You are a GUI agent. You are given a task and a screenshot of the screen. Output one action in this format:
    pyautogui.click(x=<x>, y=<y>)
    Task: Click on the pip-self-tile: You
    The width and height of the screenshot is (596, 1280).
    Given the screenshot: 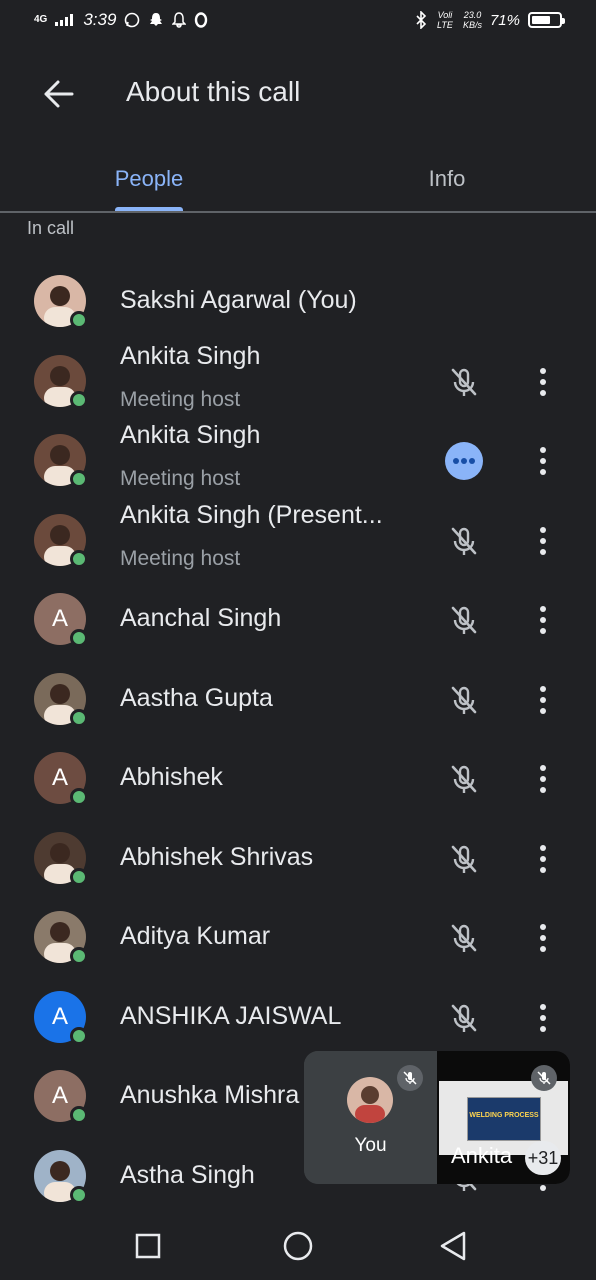 What is the action you would take?
    pyautogui.click(x=370, y=1117)
    